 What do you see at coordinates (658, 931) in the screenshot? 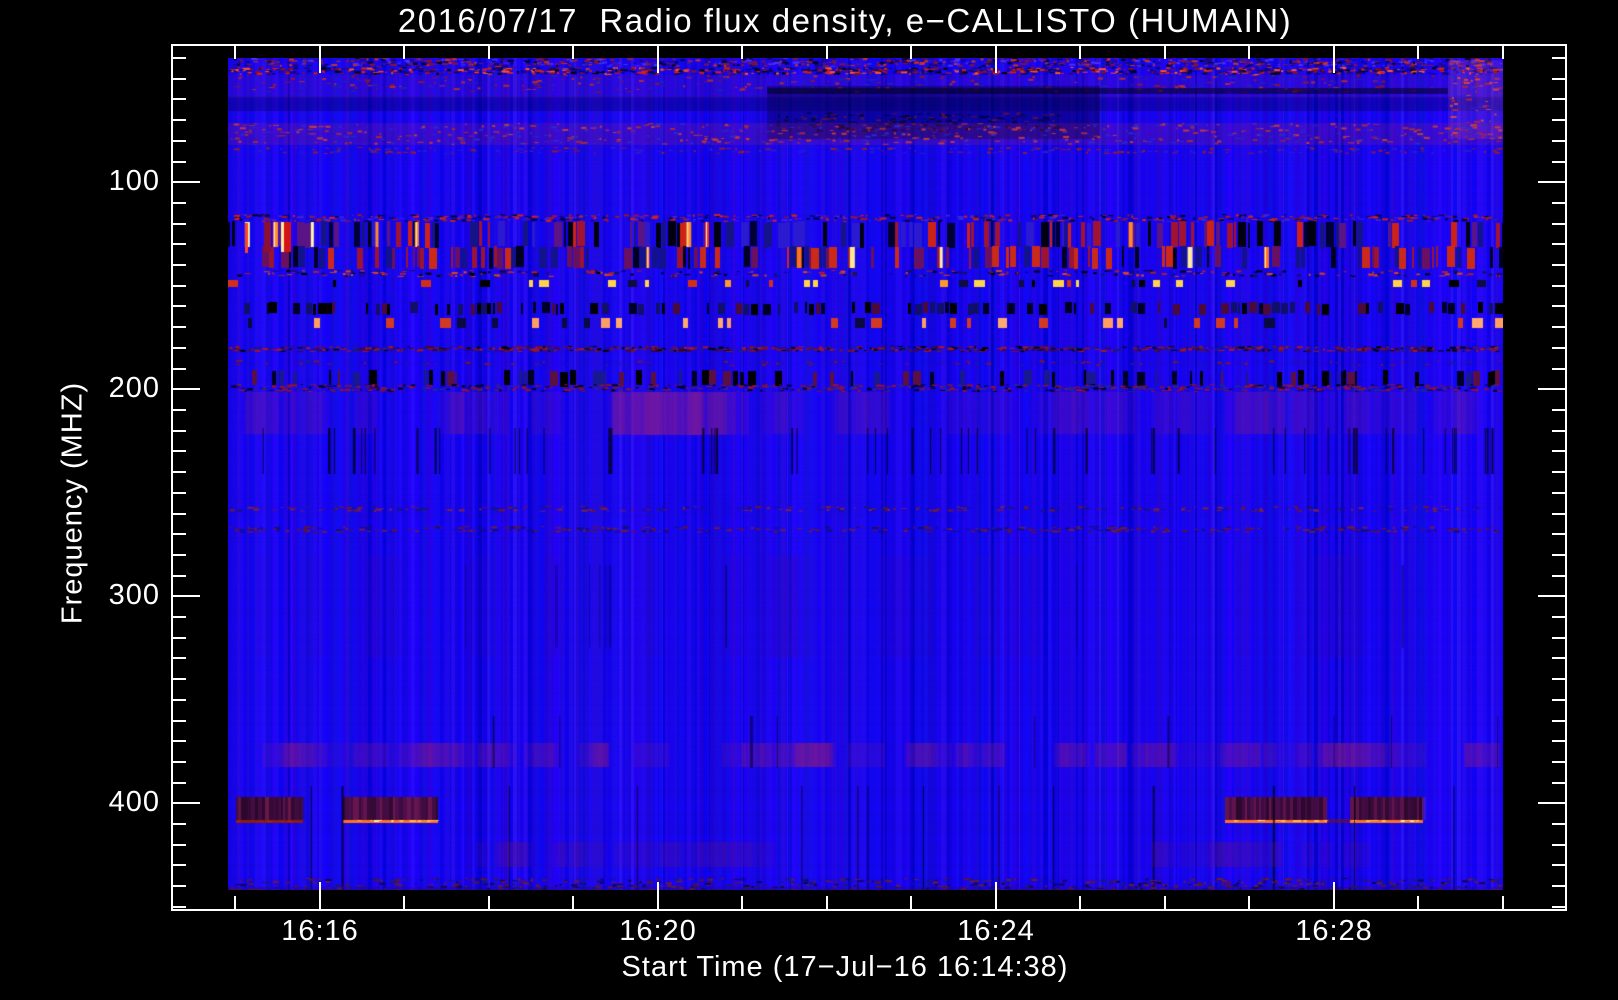
I see `x-tick-label: 16:20` at bounding box center [658, 931].